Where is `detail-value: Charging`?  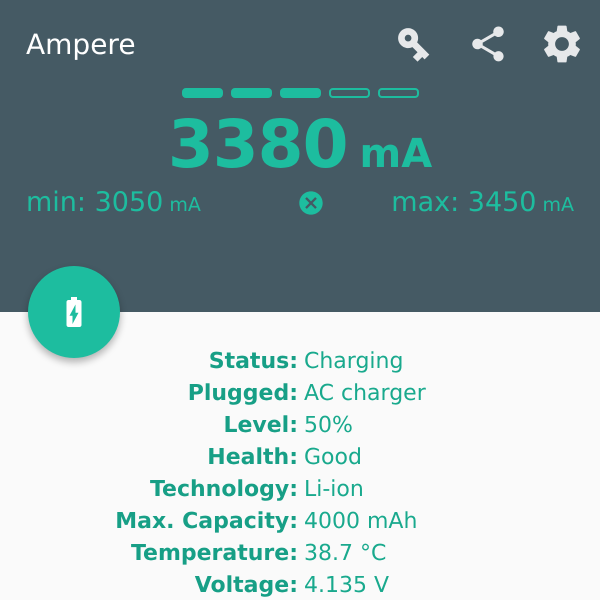
detail-value: Charging is located at coordinates (354, 362).